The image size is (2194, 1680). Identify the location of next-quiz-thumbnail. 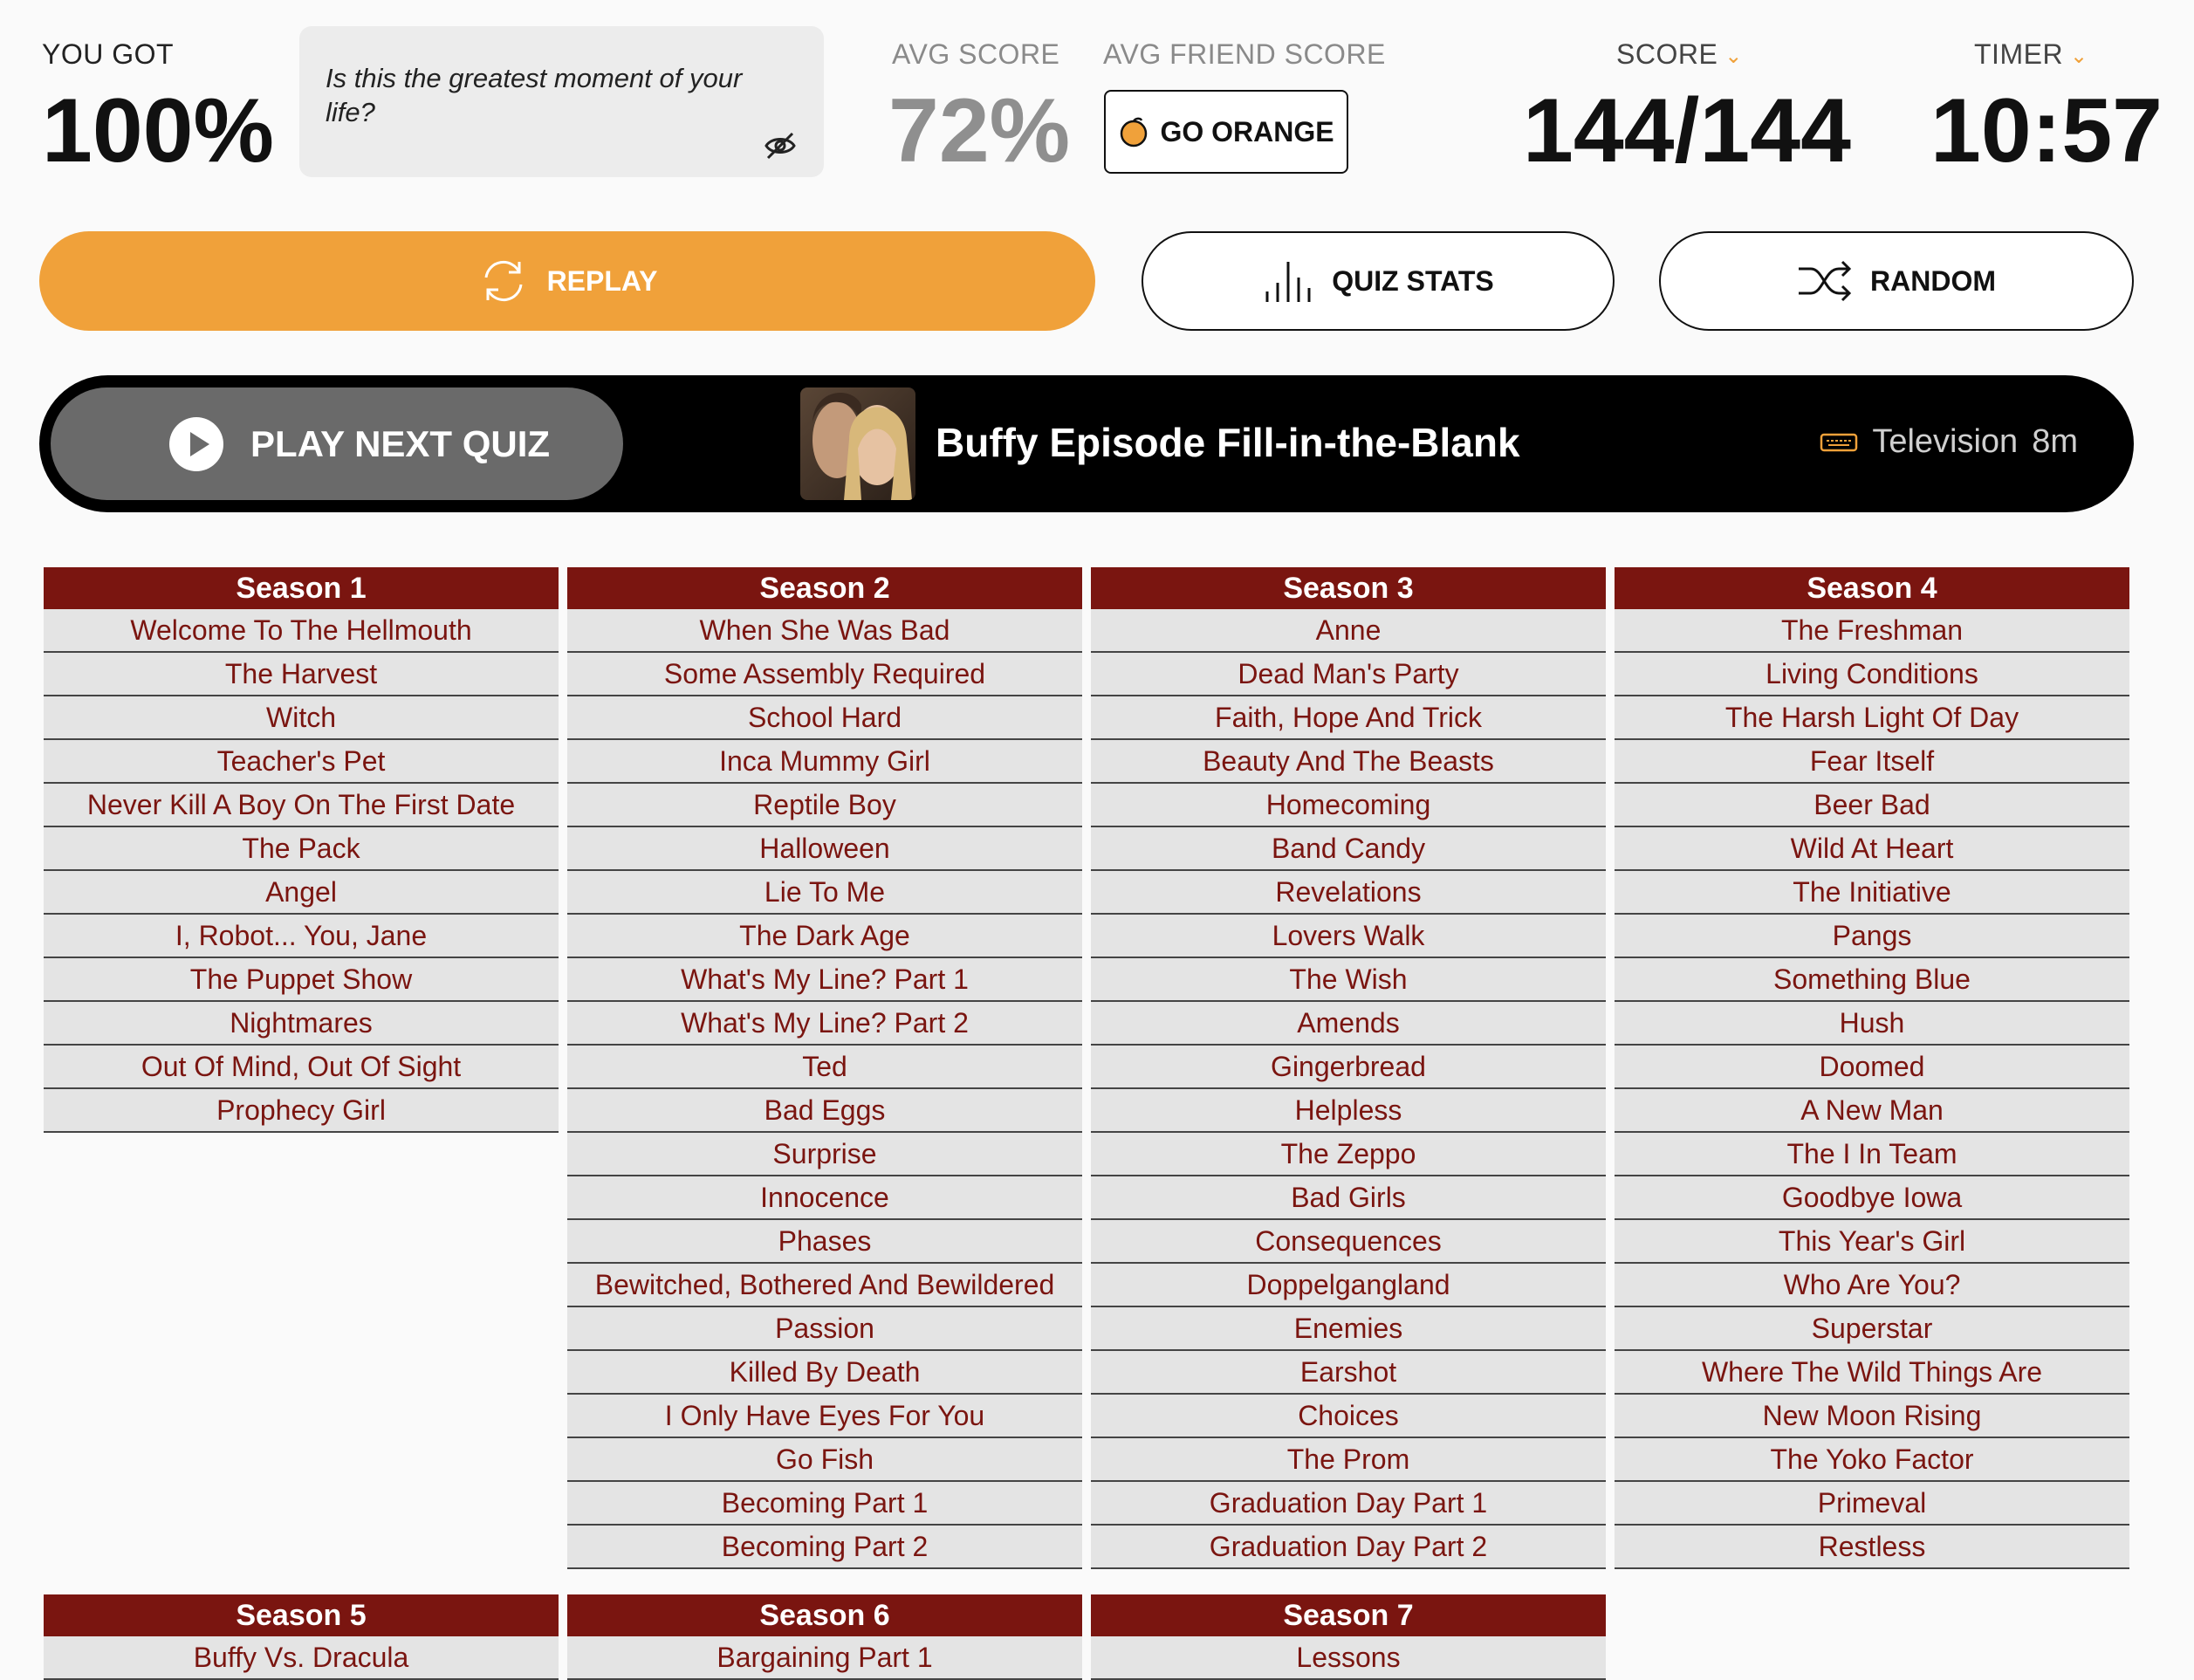
(857, 443).